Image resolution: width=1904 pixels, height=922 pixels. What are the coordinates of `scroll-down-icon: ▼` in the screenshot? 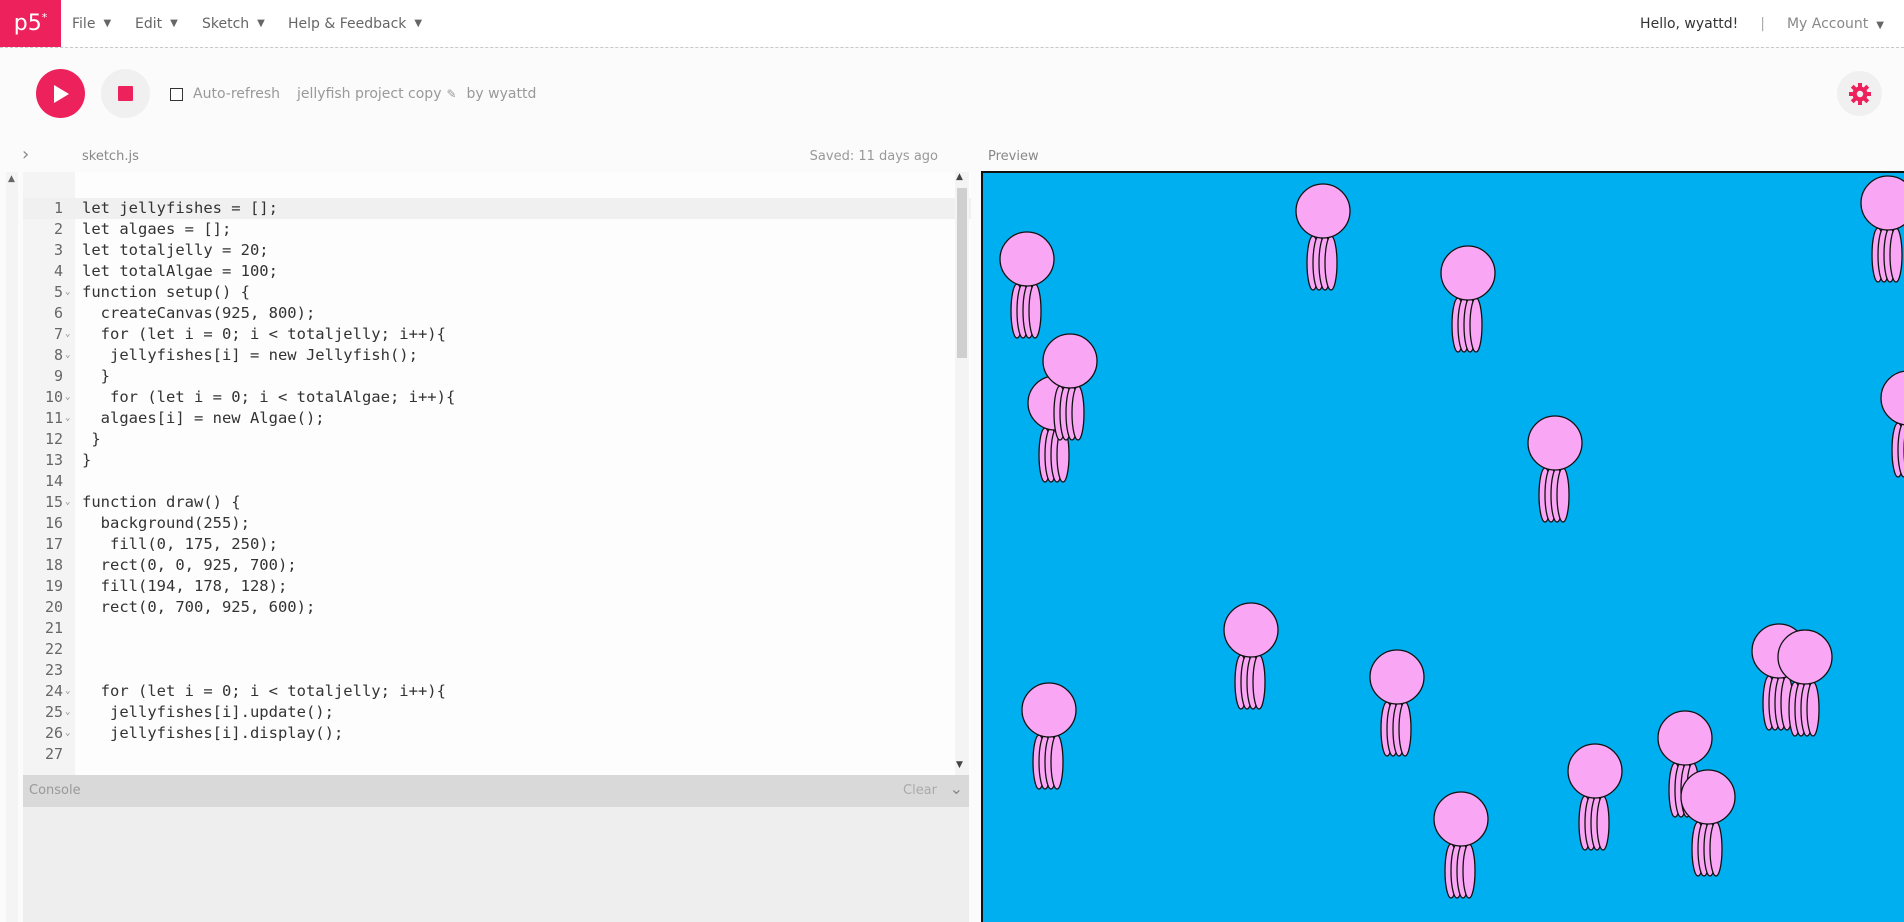 It's located at (959, 765).